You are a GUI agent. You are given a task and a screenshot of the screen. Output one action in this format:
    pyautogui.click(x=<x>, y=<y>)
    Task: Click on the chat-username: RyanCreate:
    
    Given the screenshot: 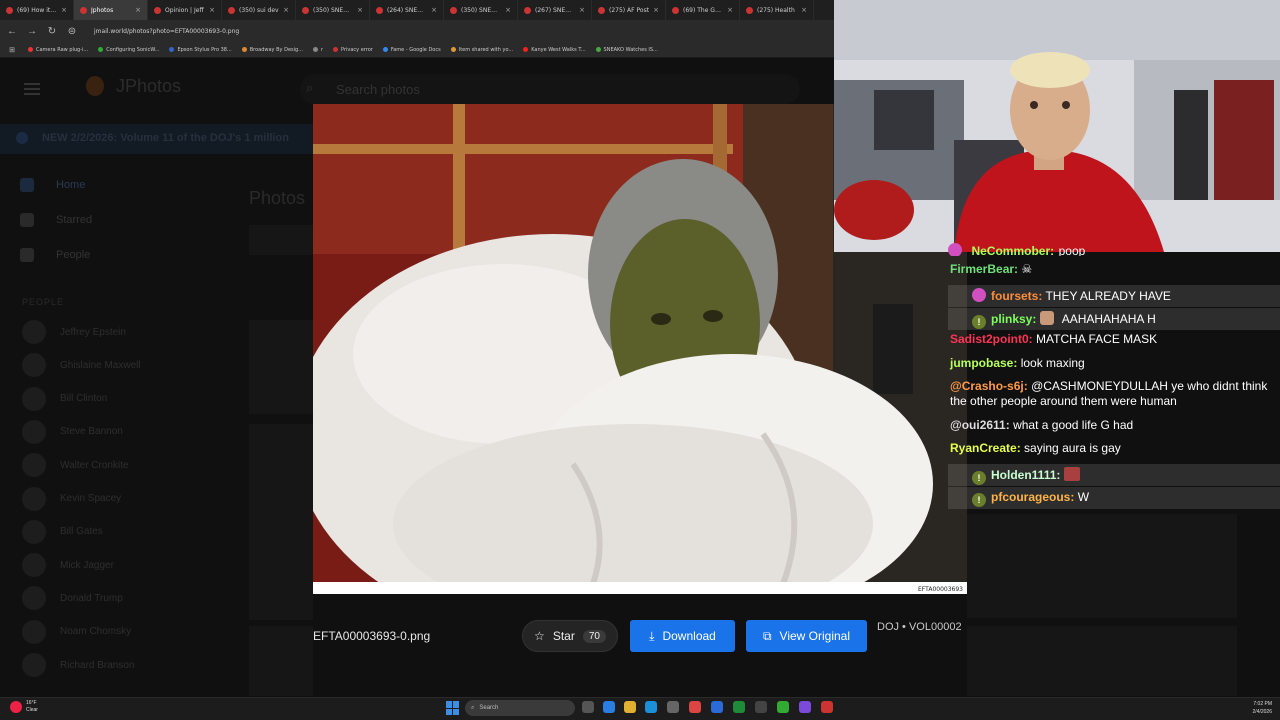 What is the action you would take?
    pyautogui.click(x=985, y=448)
    